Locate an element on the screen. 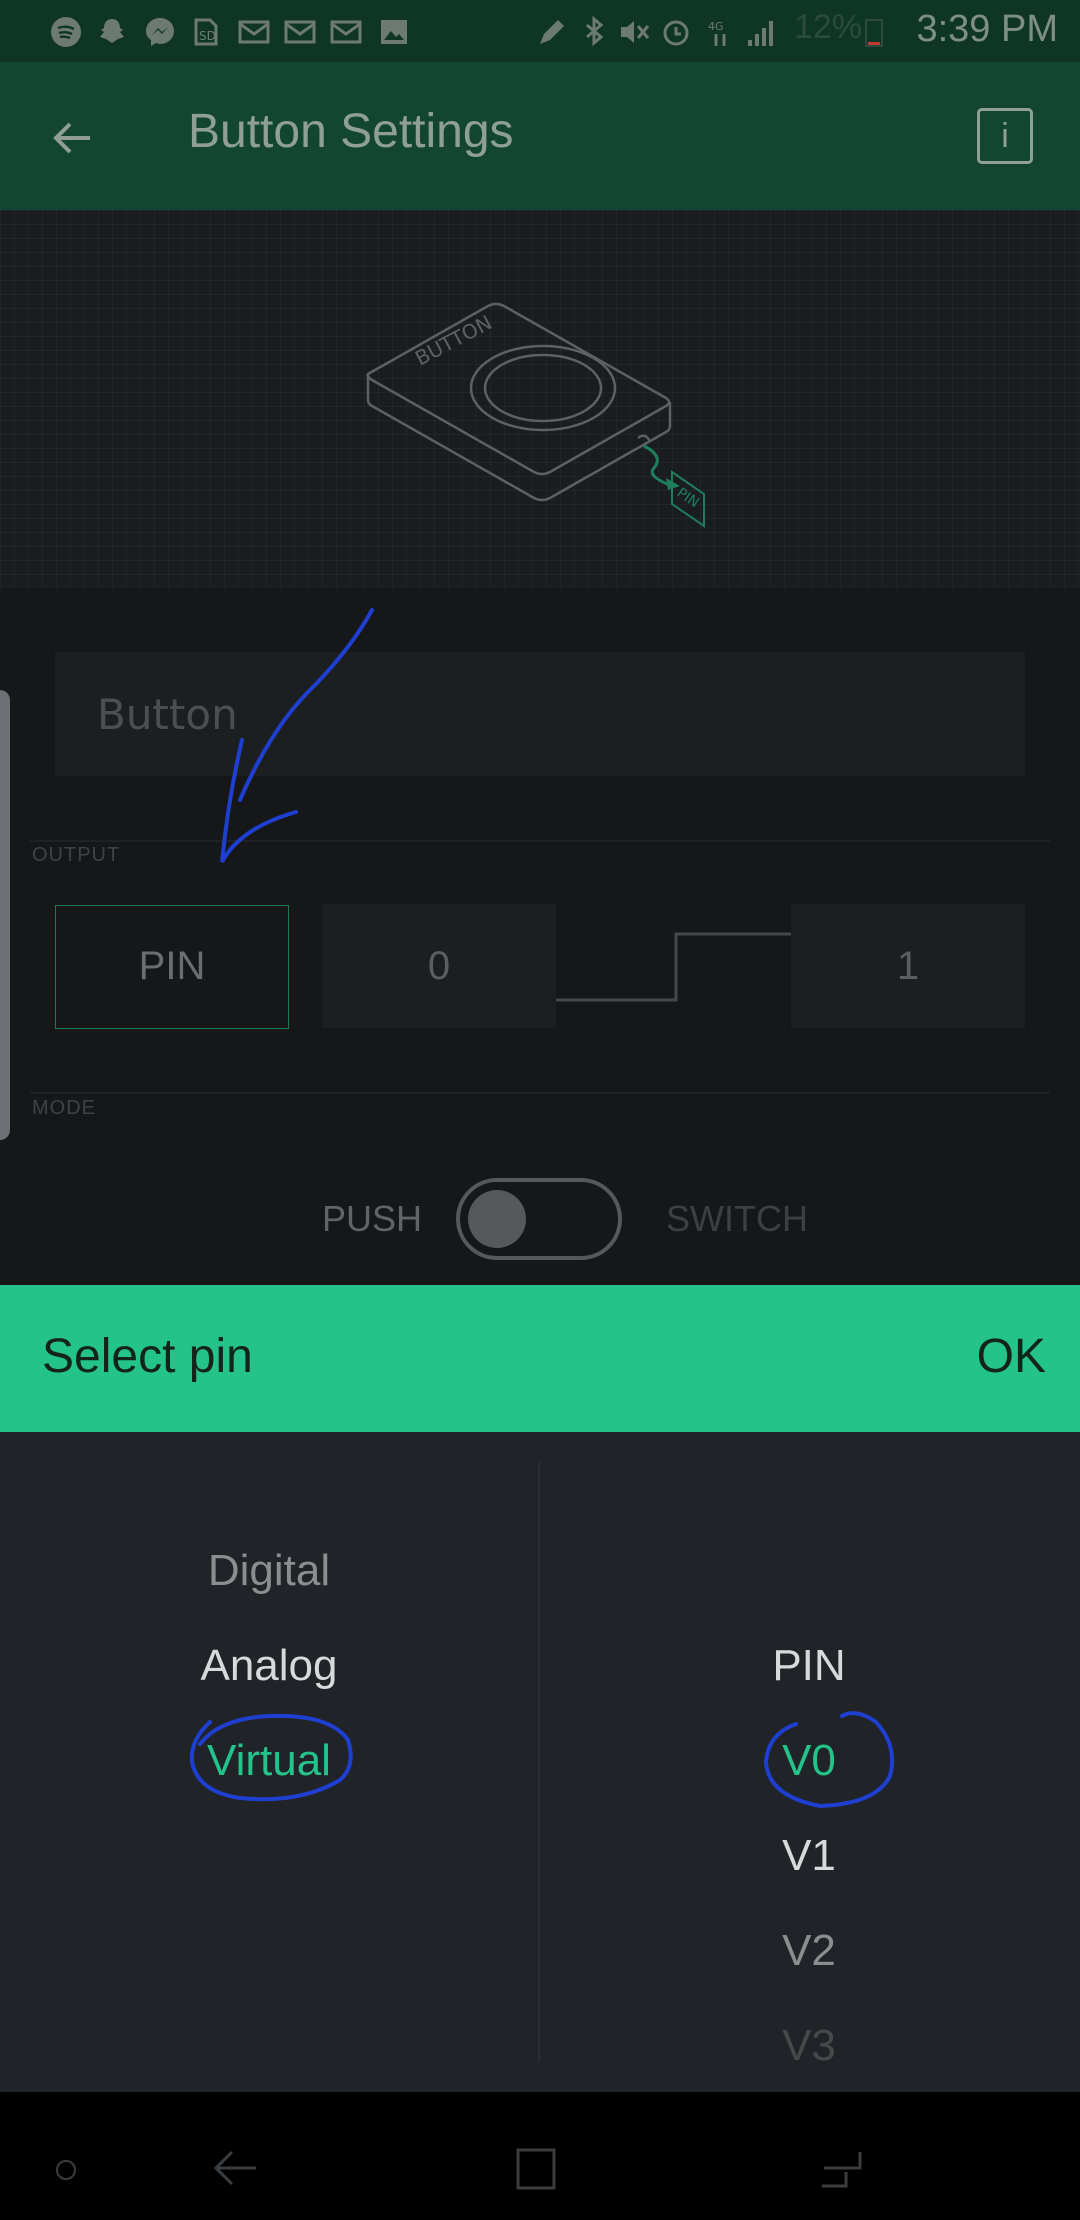 The width and height of the screenshot is (1080, 2220). battery-icon is located at coordinates (874, 33).